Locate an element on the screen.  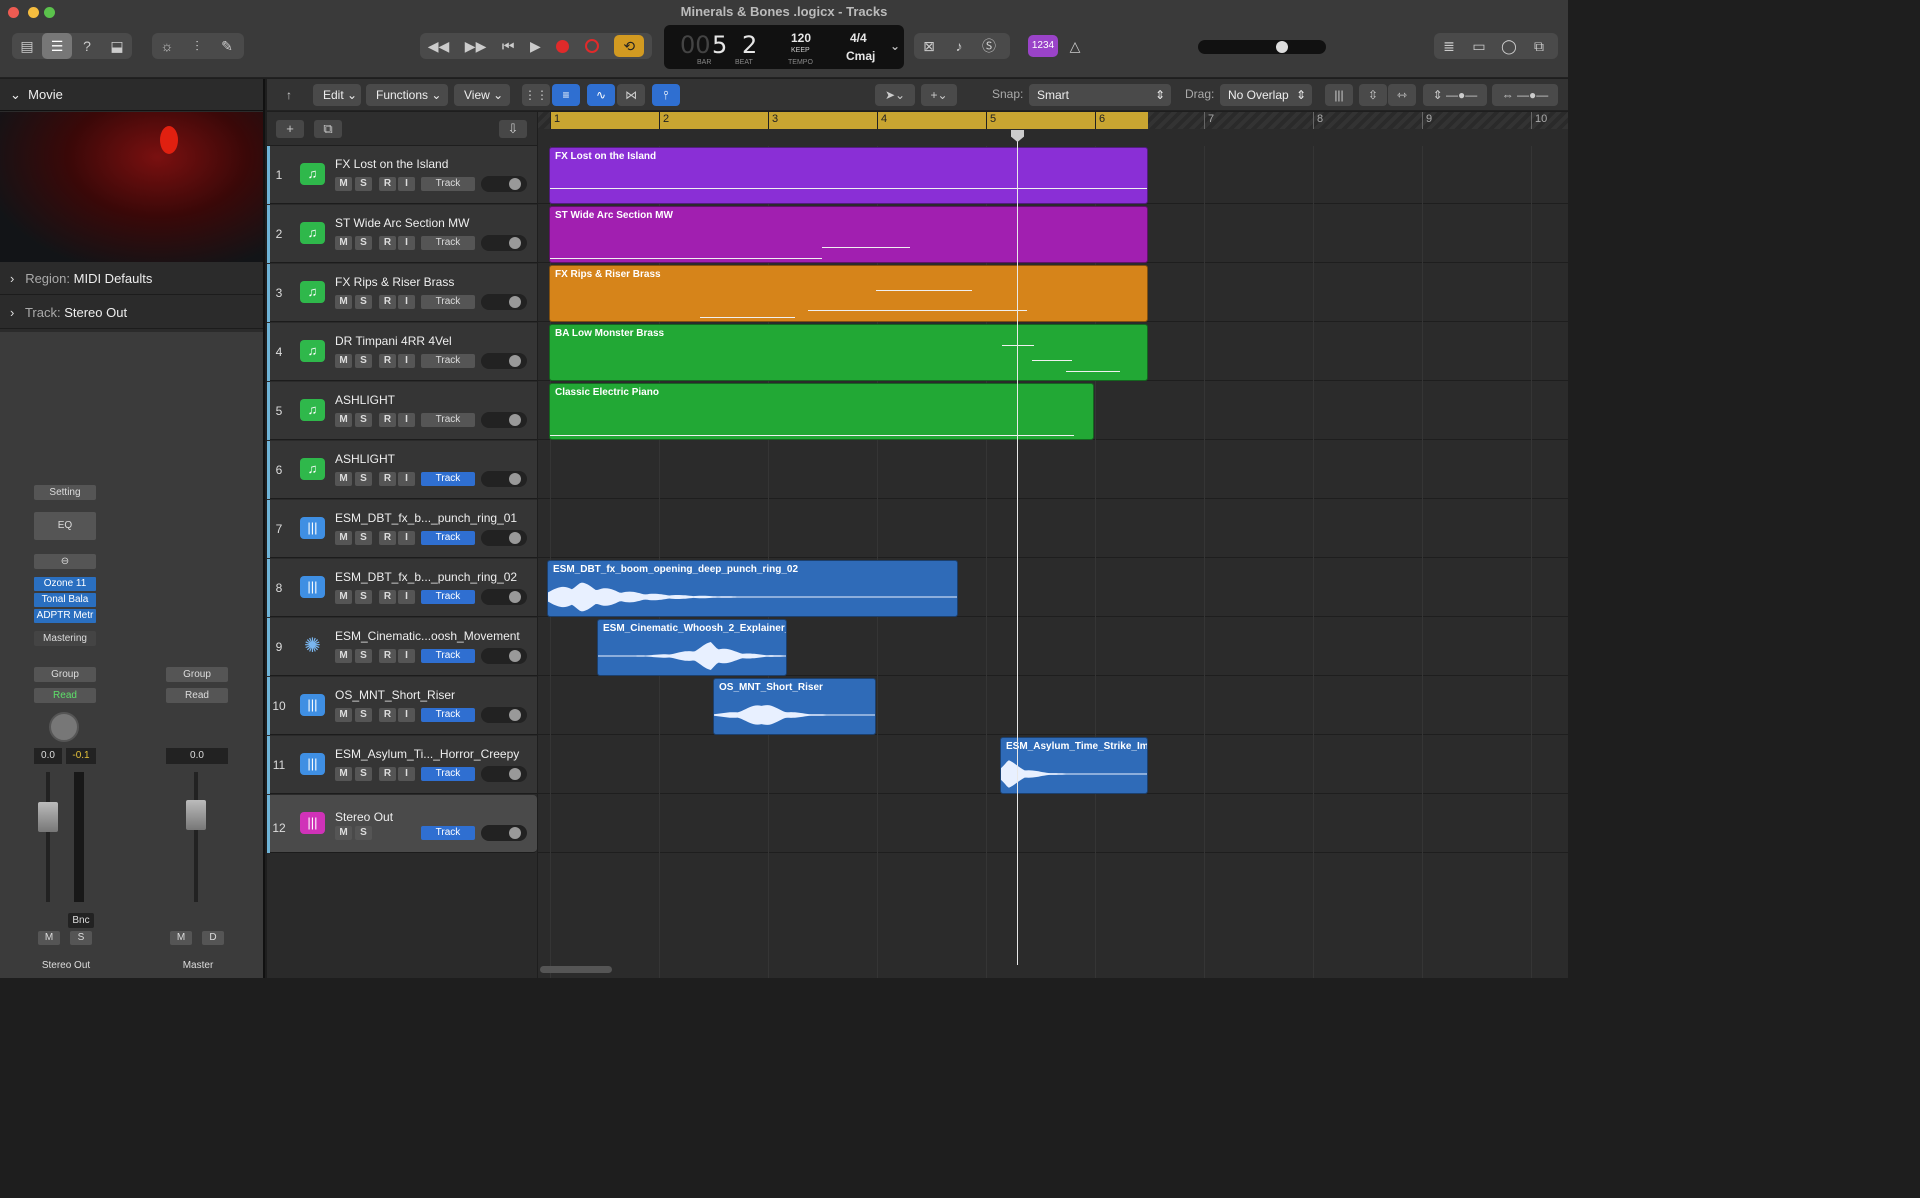
toolbar-icon: ⬓ is located at coordinates (117, 46).